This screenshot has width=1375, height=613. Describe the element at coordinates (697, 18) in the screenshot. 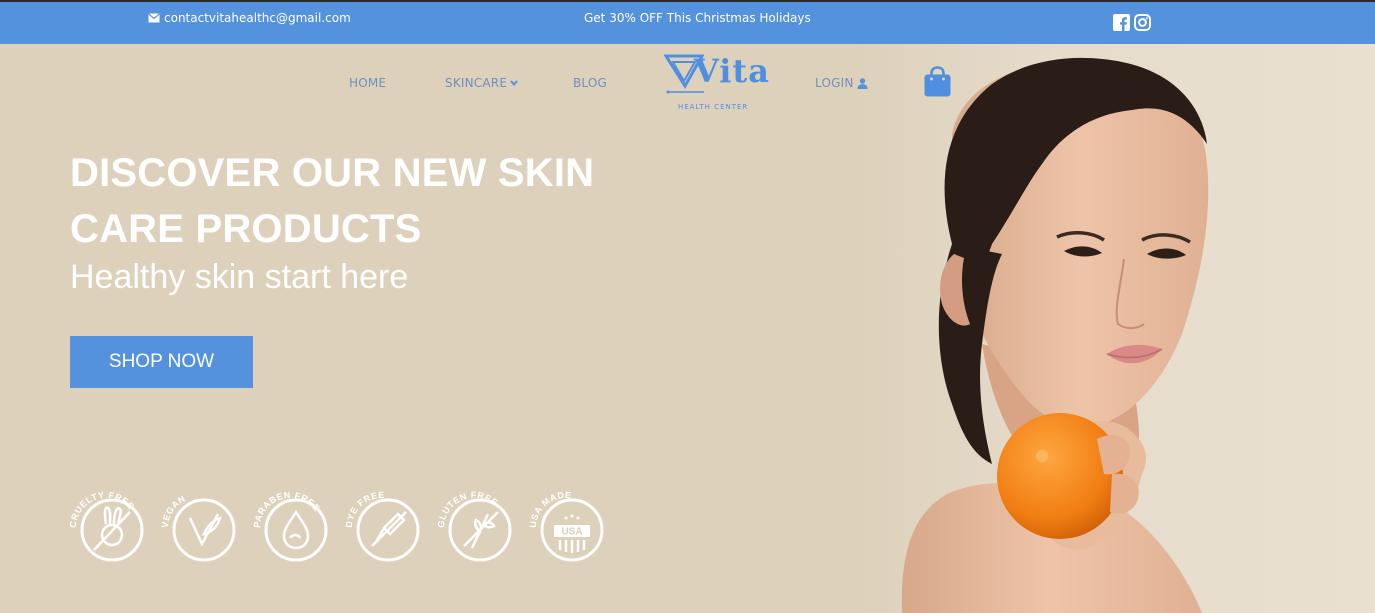

I see `promo-banner: Get 30% OFF This Christmas Holidays` at that location.